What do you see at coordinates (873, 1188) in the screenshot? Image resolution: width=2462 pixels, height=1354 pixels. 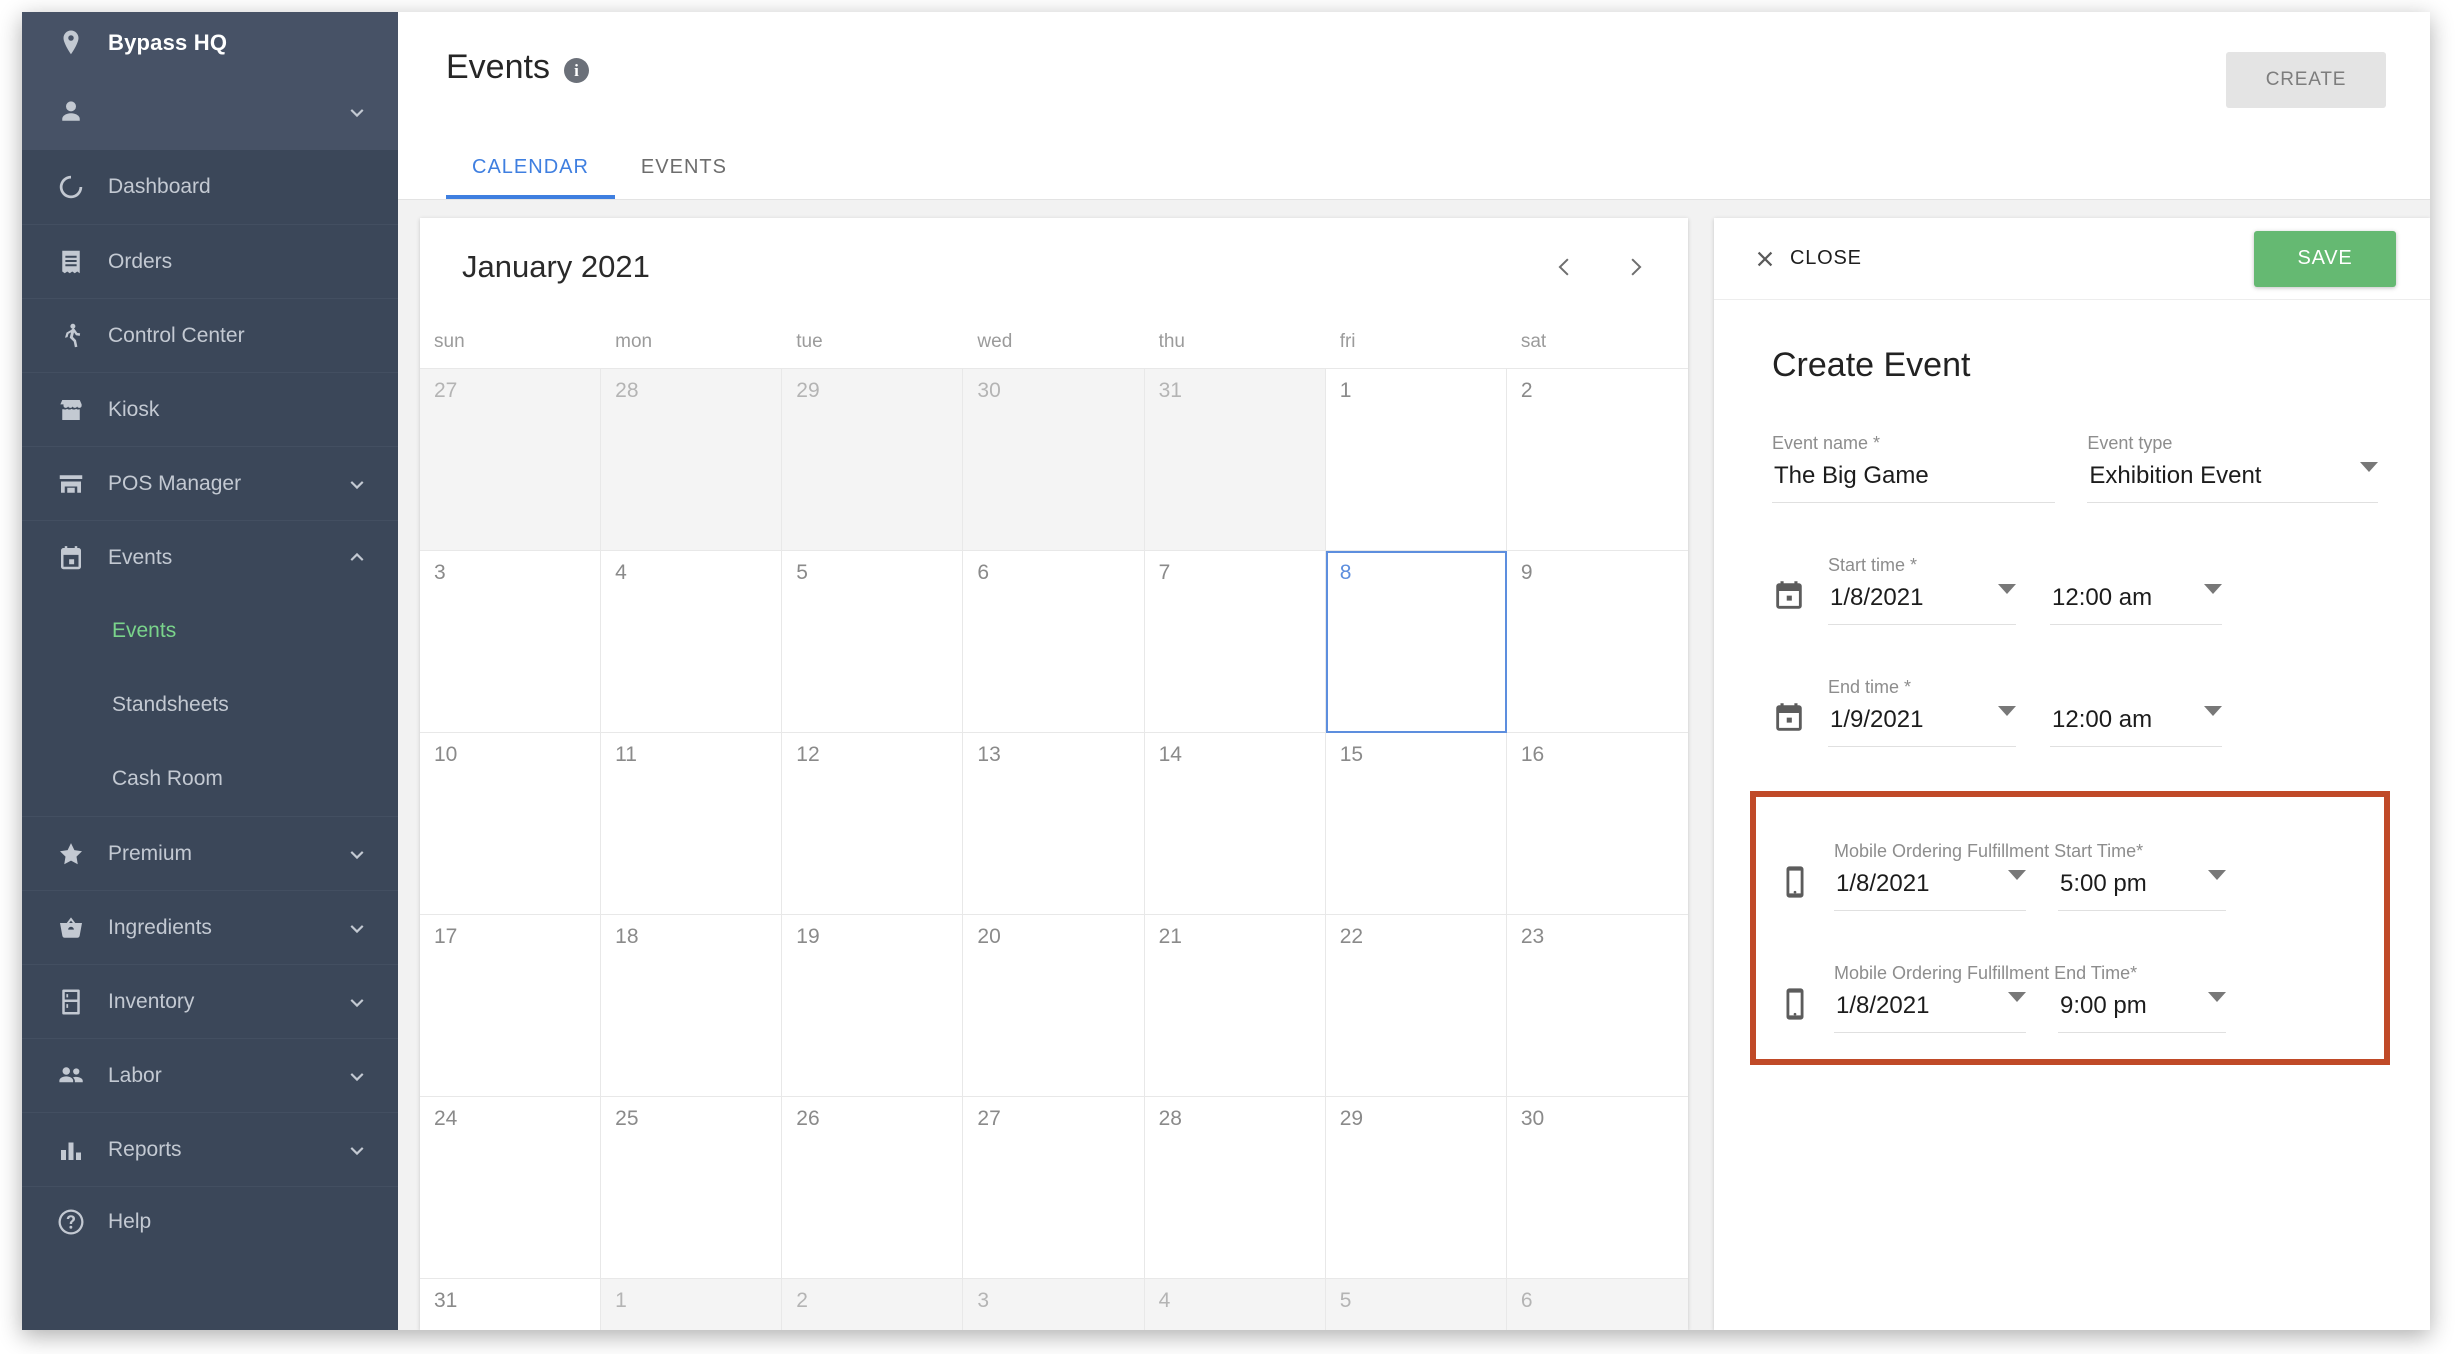 I see `calendar-day-cell: 26` at bounding box center [873, 1188].